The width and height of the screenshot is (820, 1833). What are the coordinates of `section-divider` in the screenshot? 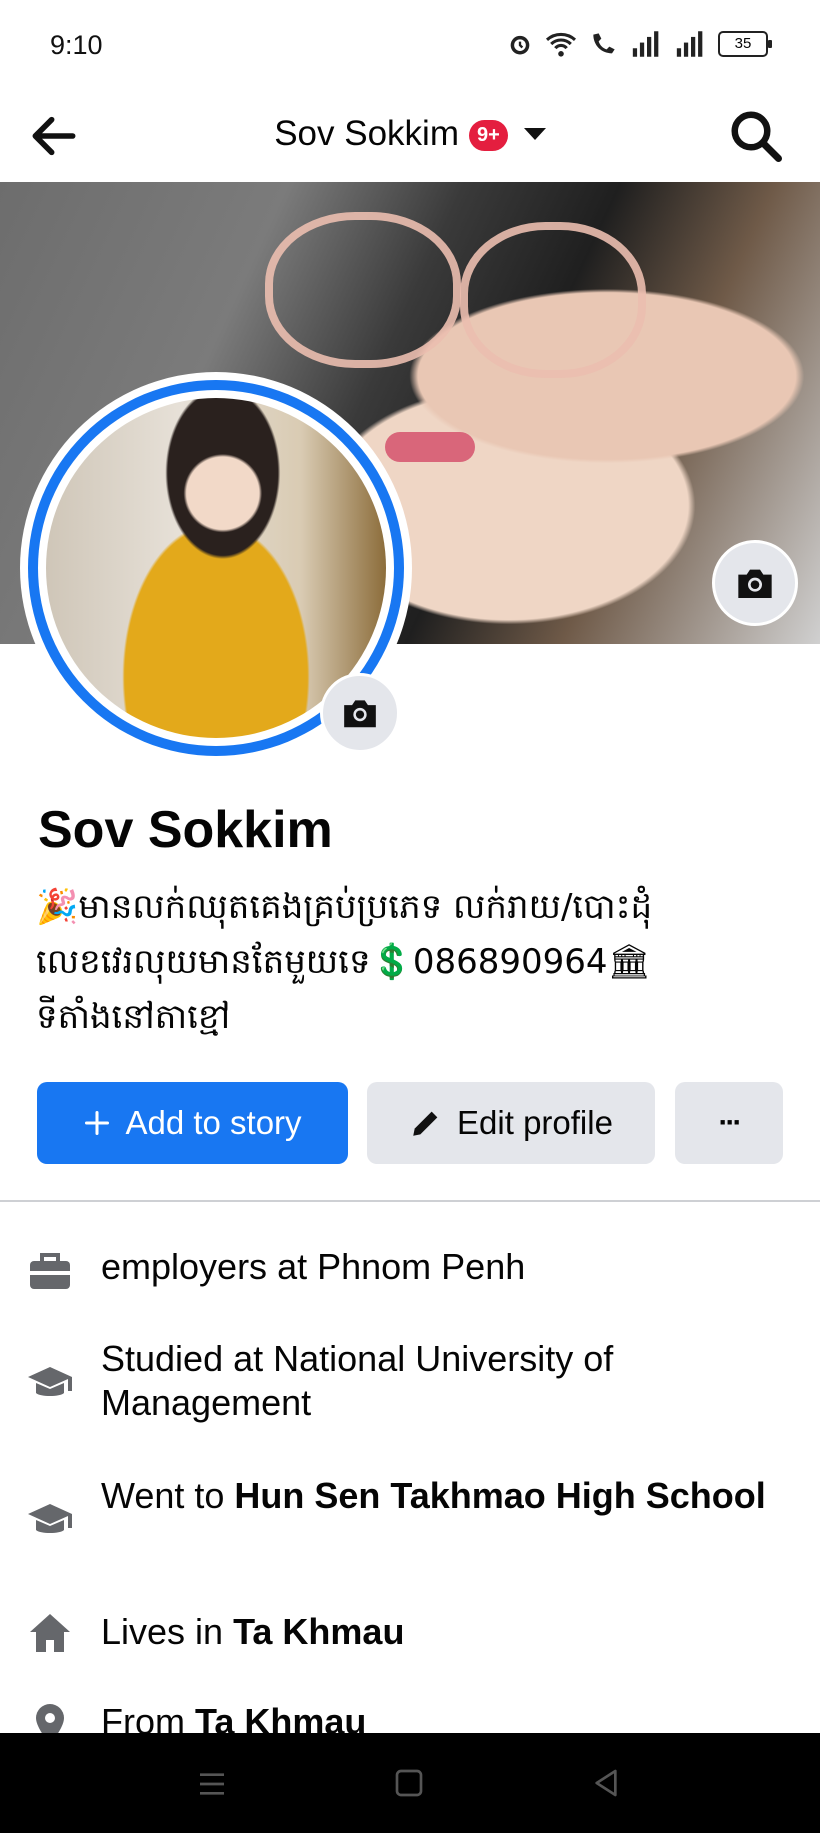 It's located at (410, 1201).